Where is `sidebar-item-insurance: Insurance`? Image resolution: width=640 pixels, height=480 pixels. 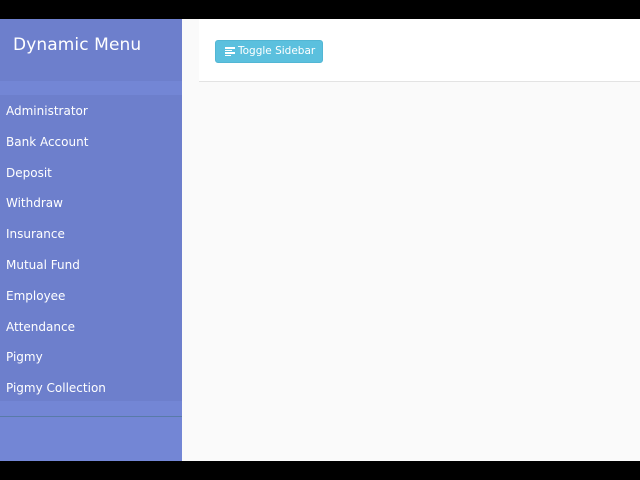 sidebar-item-insurance: Insurance is located at coordinates (91, 234).